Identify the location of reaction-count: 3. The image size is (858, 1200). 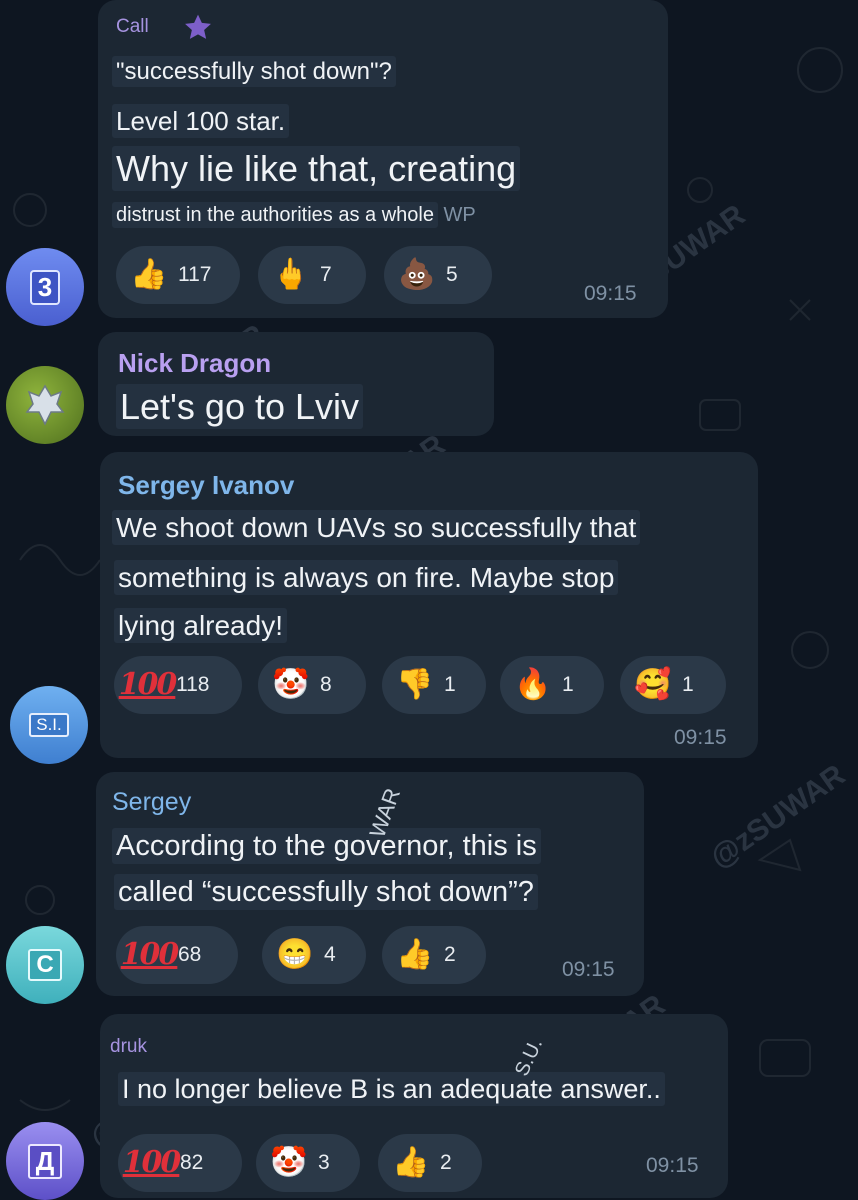
(324, 1162).